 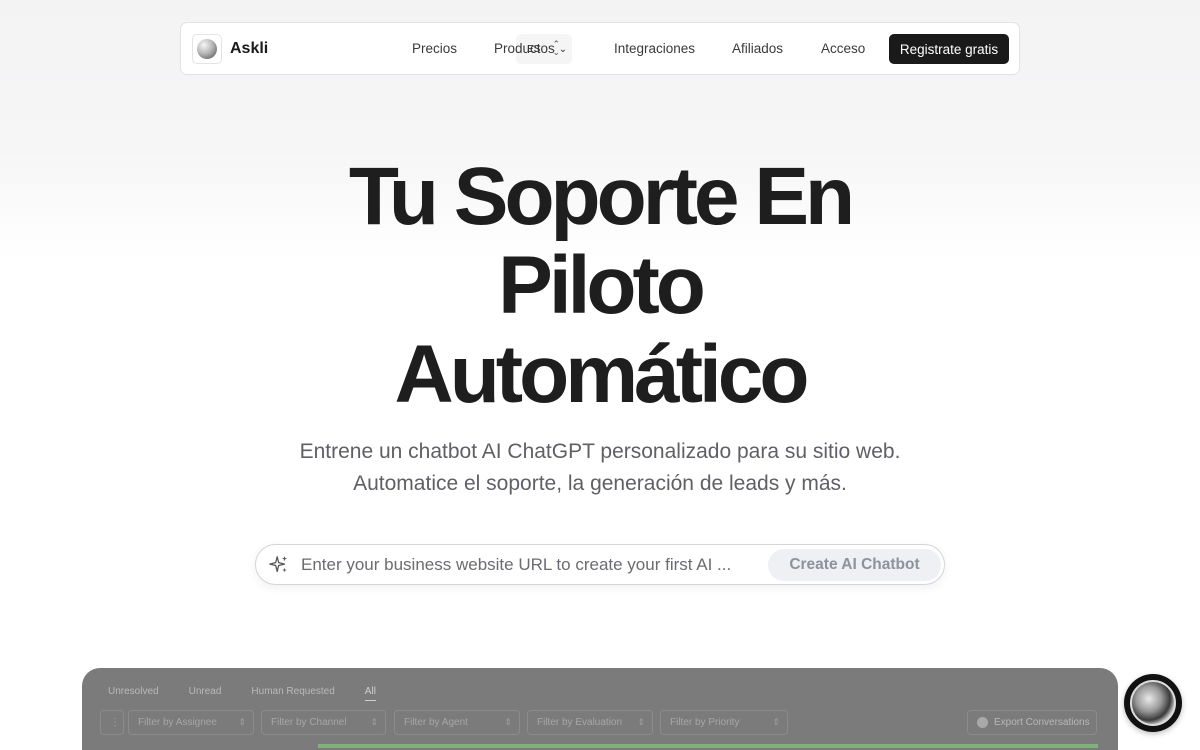 I want to click on hero-title-line: Piloto, so click(x=602, y=285).